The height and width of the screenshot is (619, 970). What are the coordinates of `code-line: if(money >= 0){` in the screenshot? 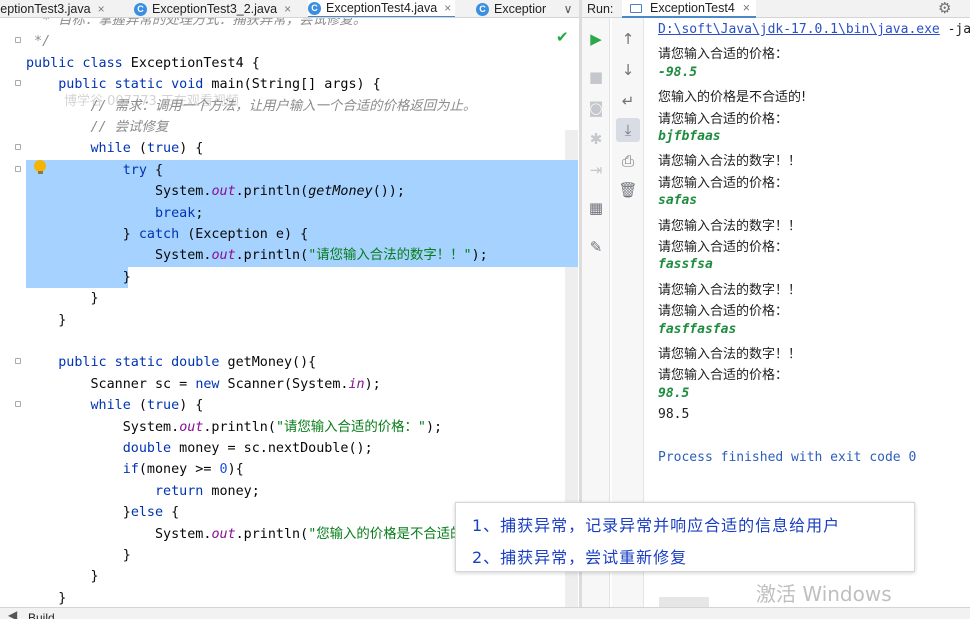 It's located at (135, 470).